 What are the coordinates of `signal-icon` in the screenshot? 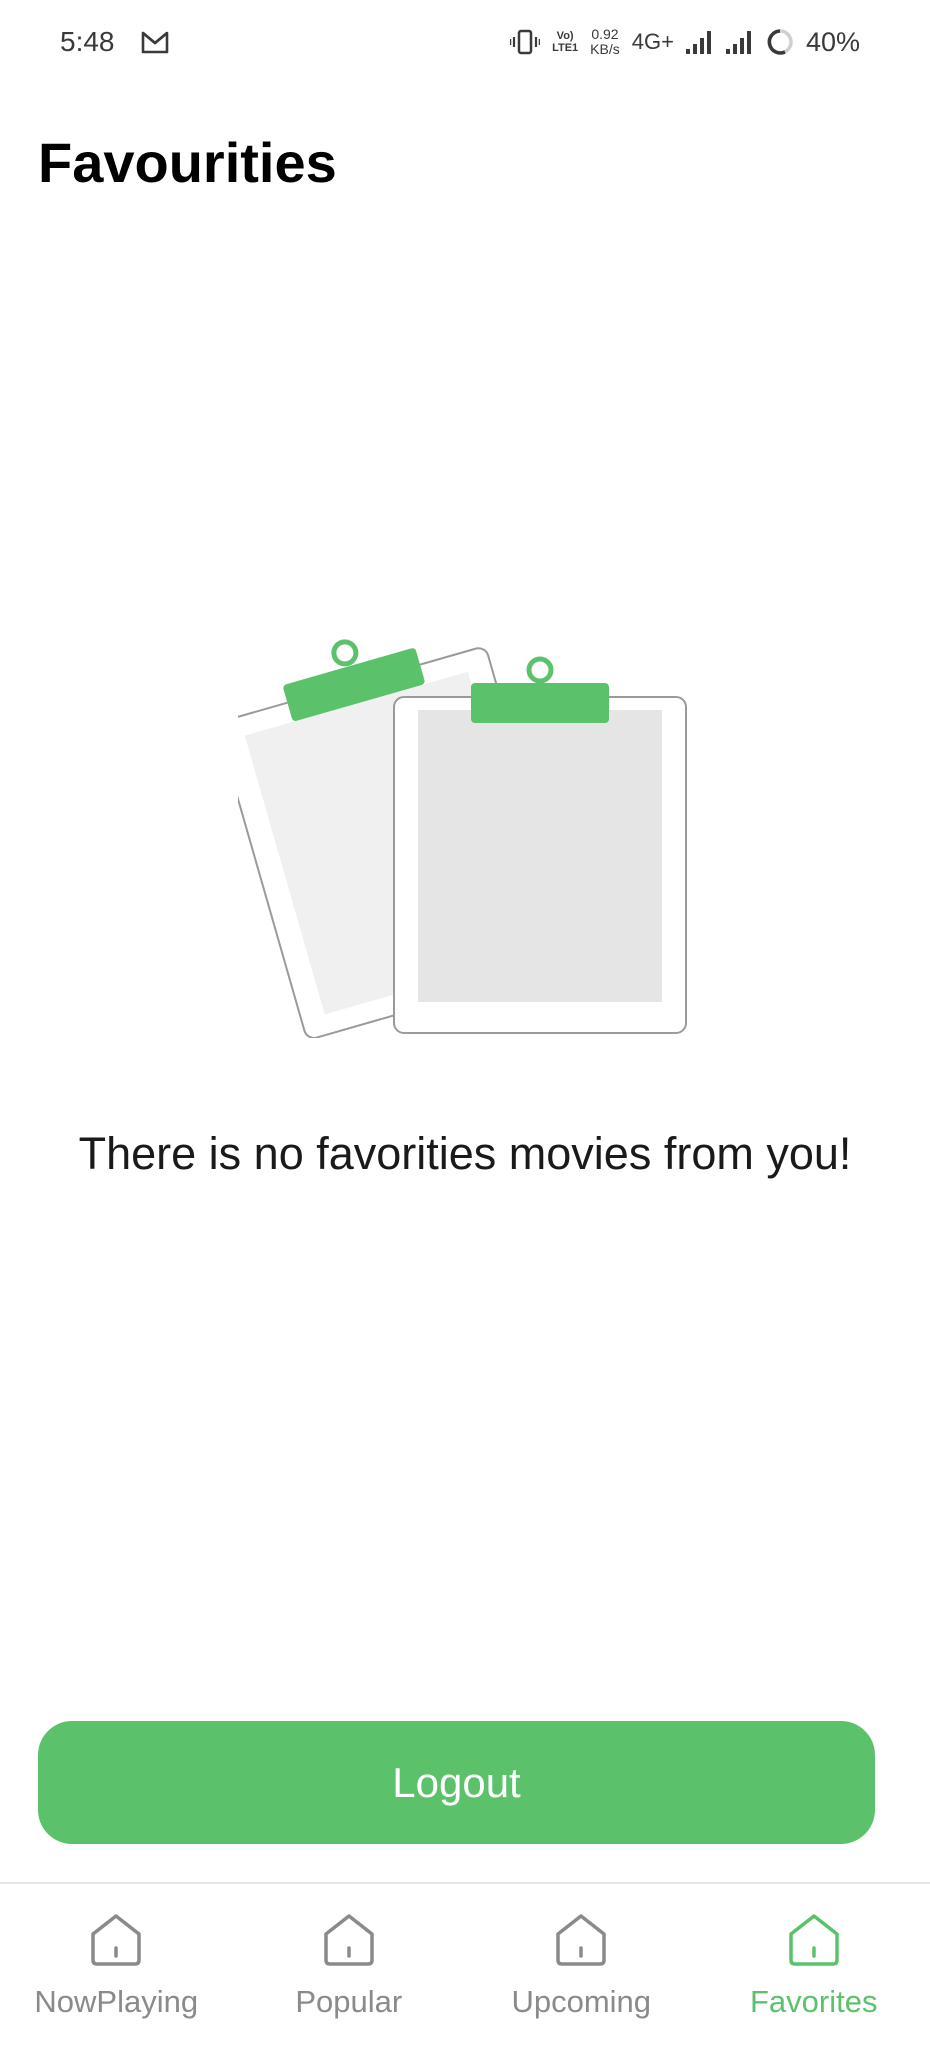 It's located at (698, 42).